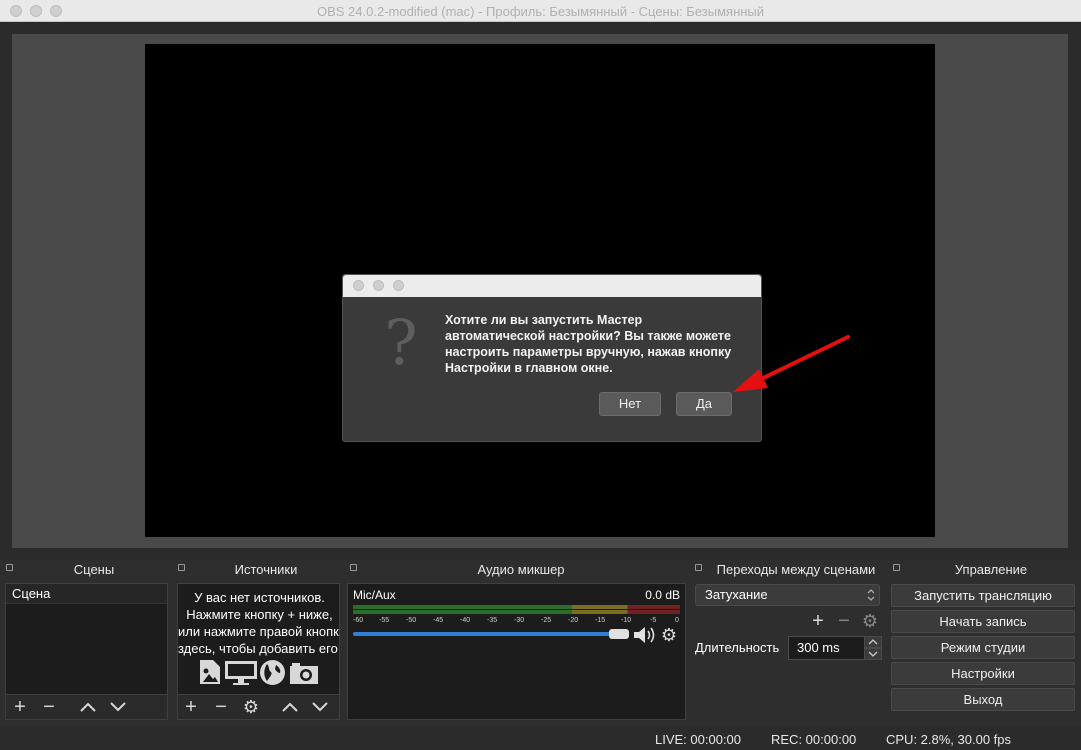  What do you see at coordinates (88, 707) in the screenshot?
I see `move-scene-up-icon` at bounding box center [88, 707].